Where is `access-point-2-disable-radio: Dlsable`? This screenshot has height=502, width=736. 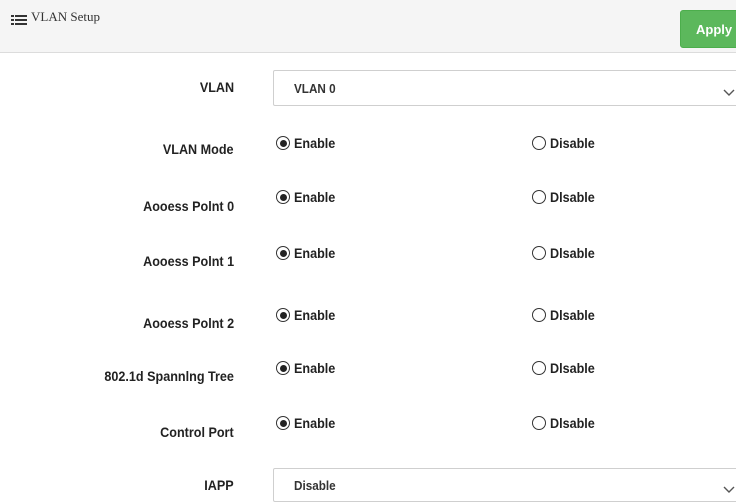 access-point-2-disable-radio: Dlsable is located at coordinates (566, 315).